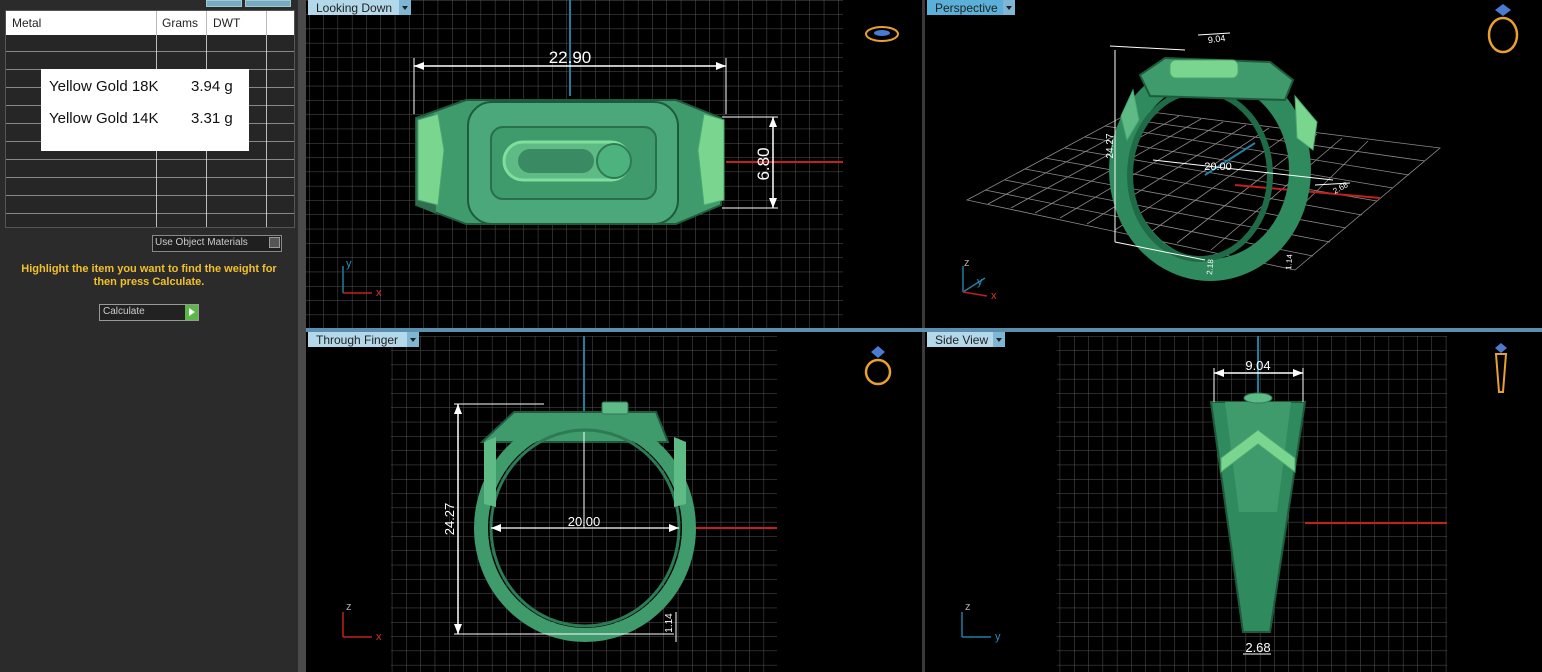 The image size is (1542, 672). What do you see at coordinates (201, 242) in the screenshot?
I see `use-object-materials-label: Use Object Materials` at bounding box center [201, 242].